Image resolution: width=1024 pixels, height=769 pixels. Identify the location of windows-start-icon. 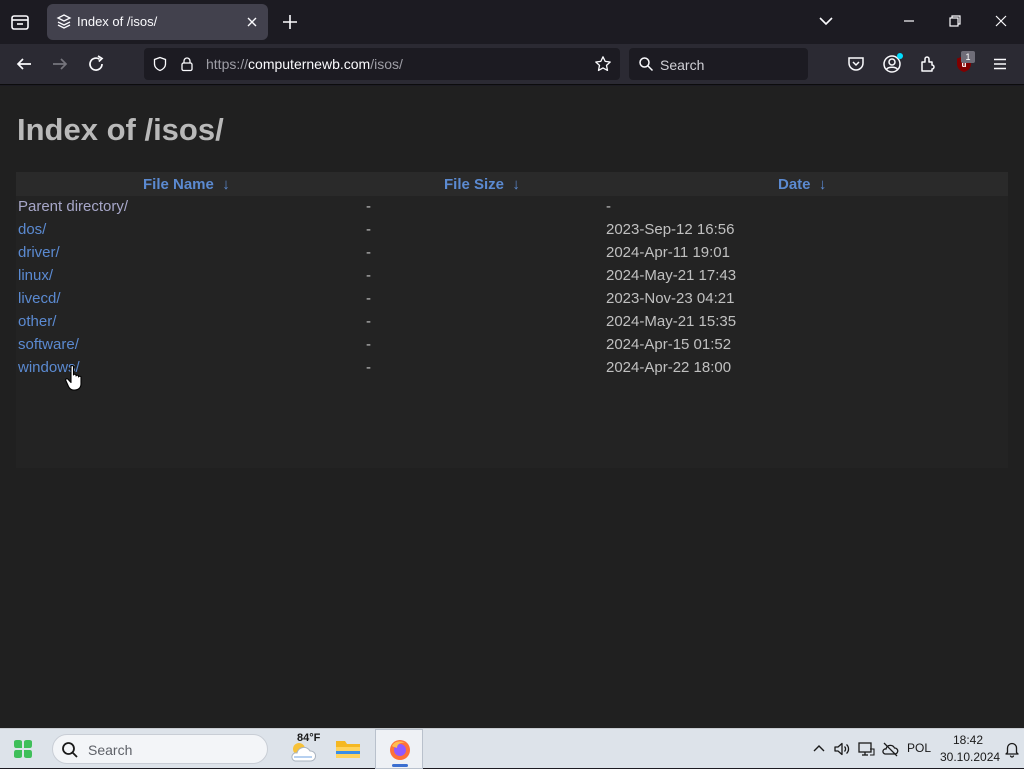
(23, 749).